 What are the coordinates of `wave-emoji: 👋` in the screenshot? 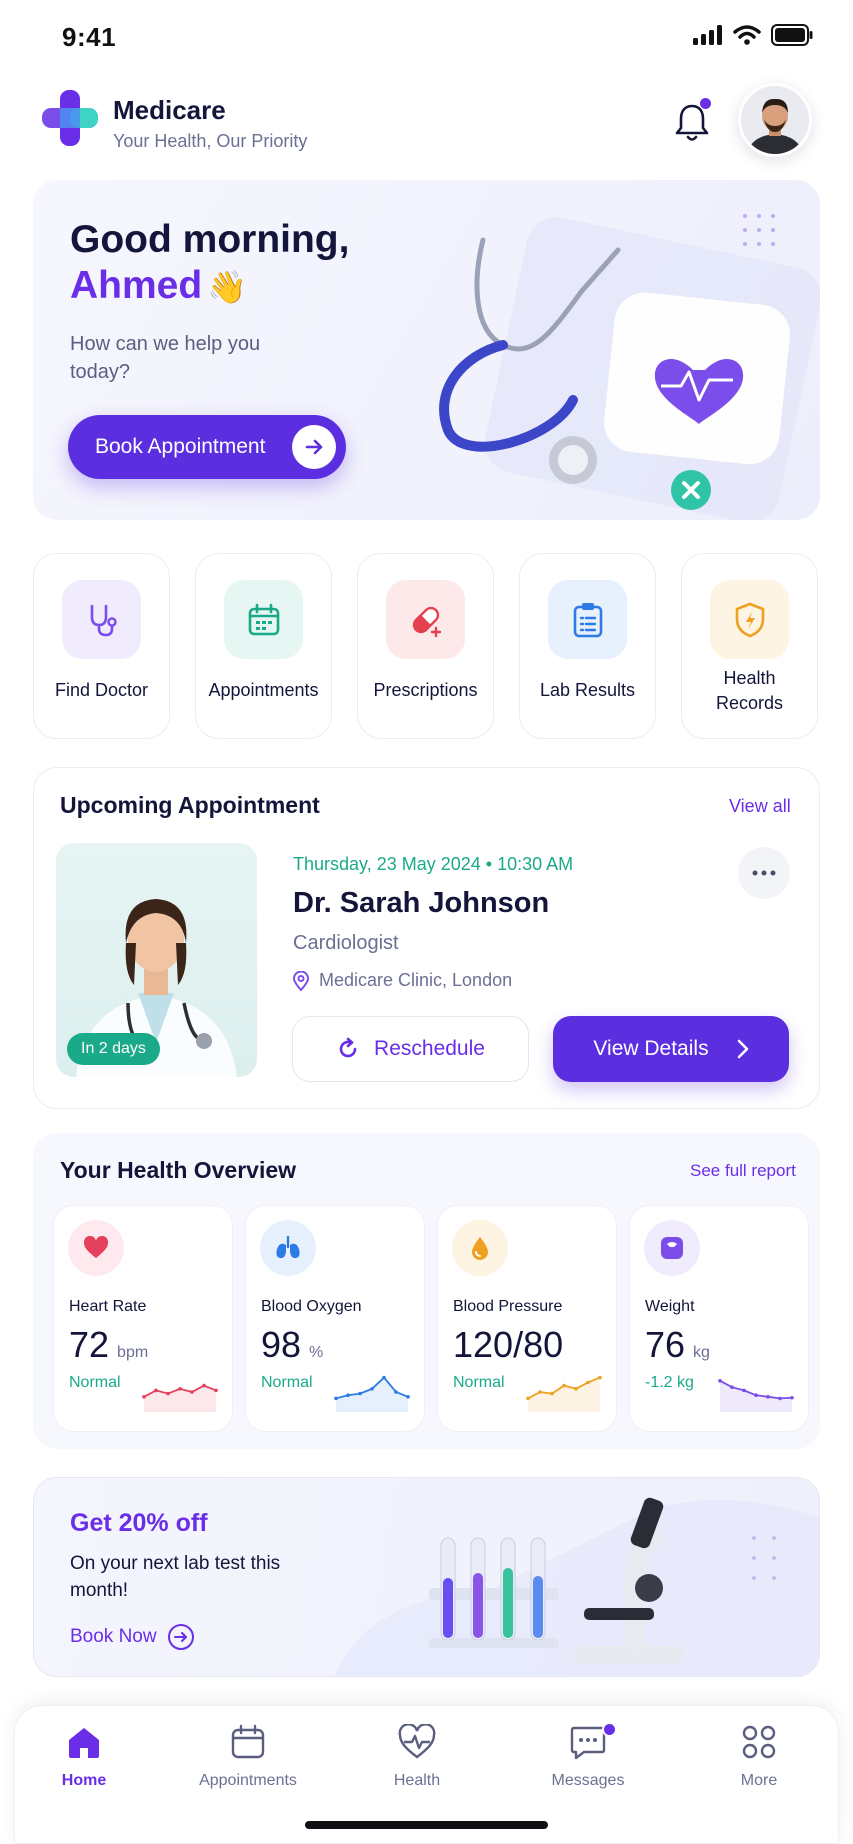 It's located at (227, 287).